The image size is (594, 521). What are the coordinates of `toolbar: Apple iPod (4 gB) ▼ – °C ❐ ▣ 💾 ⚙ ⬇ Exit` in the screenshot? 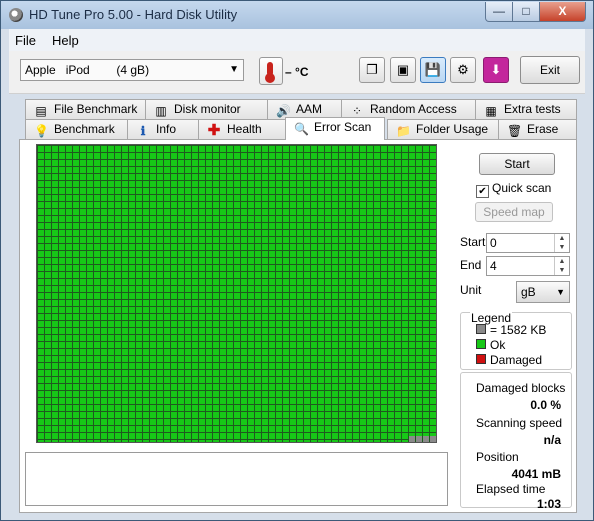 It's located at (297, 72).